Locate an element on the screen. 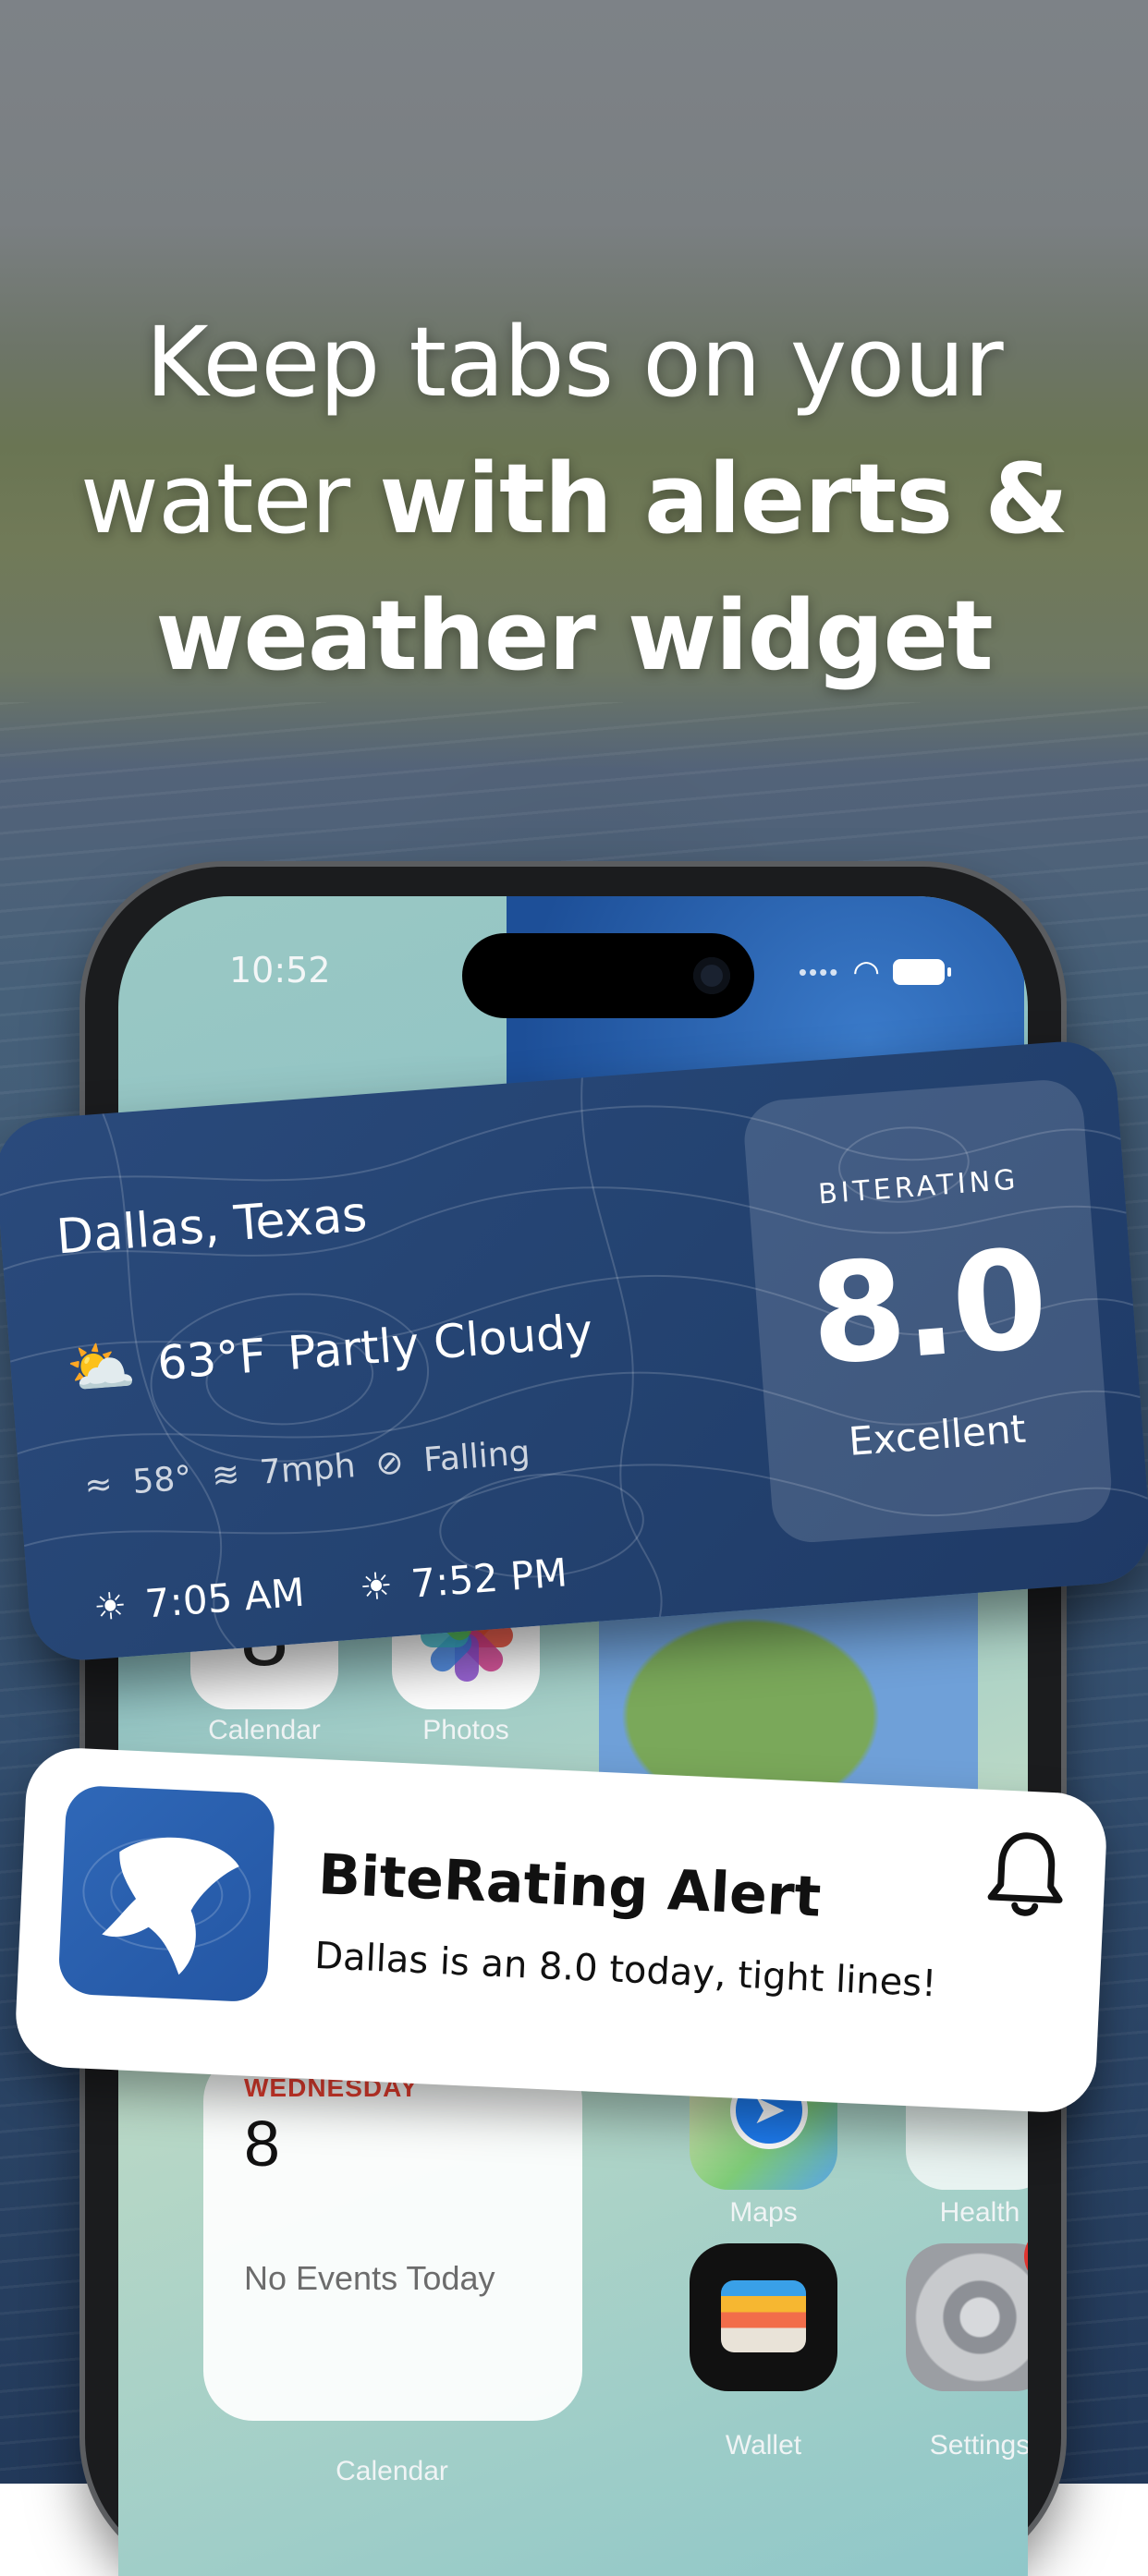  alert-body: Dallas is an 8.0 today, tight lines! is located at coordinates (625, 1970).